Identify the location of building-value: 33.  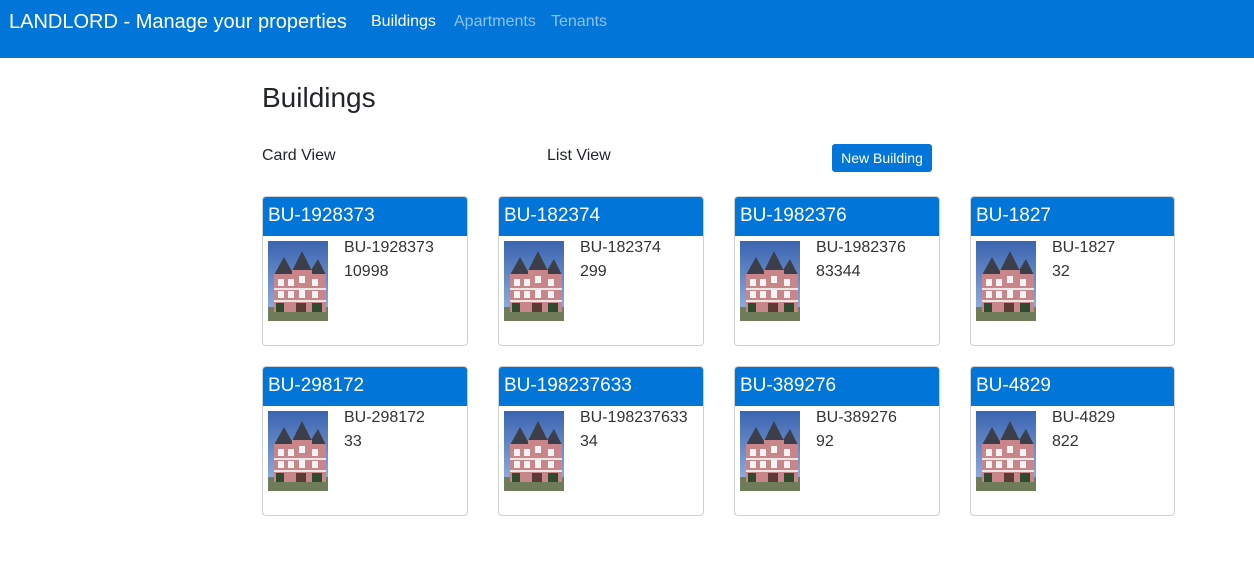
(353, 441).